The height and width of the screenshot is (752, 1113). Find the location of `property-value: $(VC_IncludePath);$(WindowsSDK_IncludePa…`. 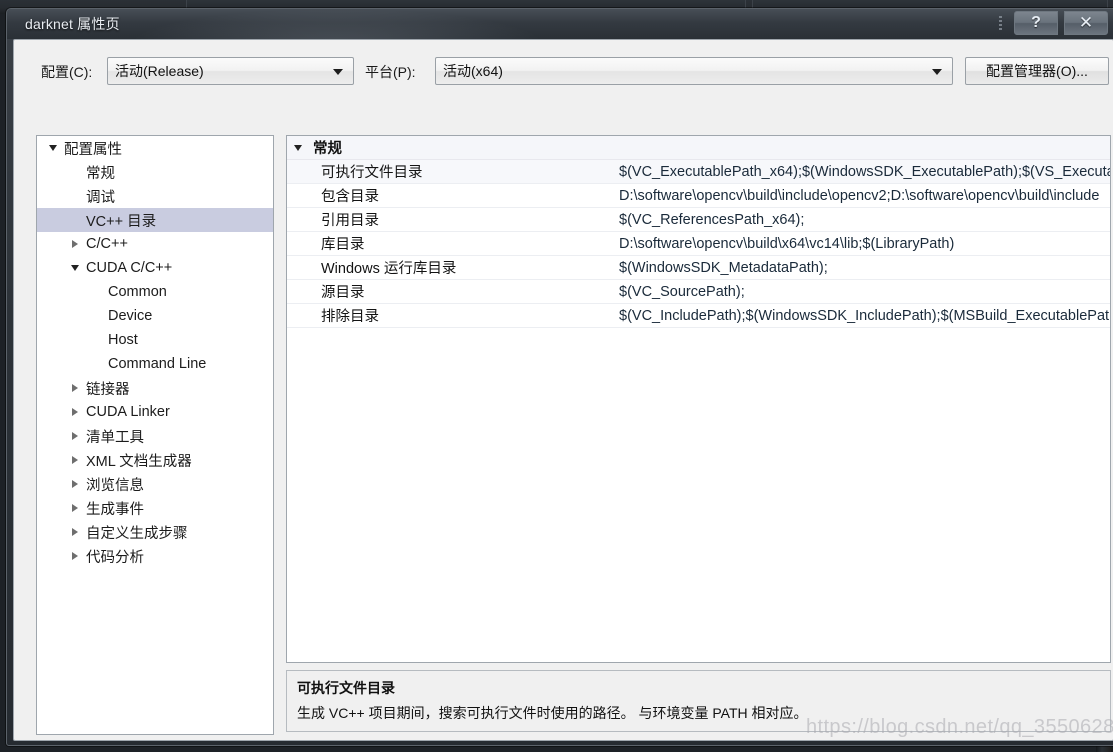

property-value: $(VC_IncludePath);$(WindowsSDK_IncludePa… is located at coordinates (864, 316).